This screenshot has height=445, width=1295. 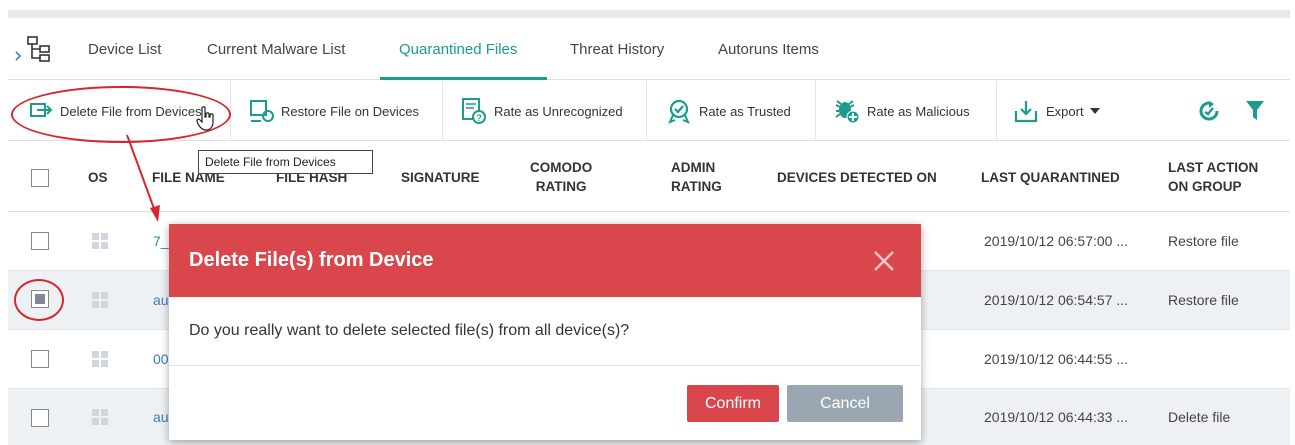 What do you see at coordinates (561, 177) in the screenshot?
I see `column-comodo-rating: COMODO RATING` at bounding box center [561, 177].